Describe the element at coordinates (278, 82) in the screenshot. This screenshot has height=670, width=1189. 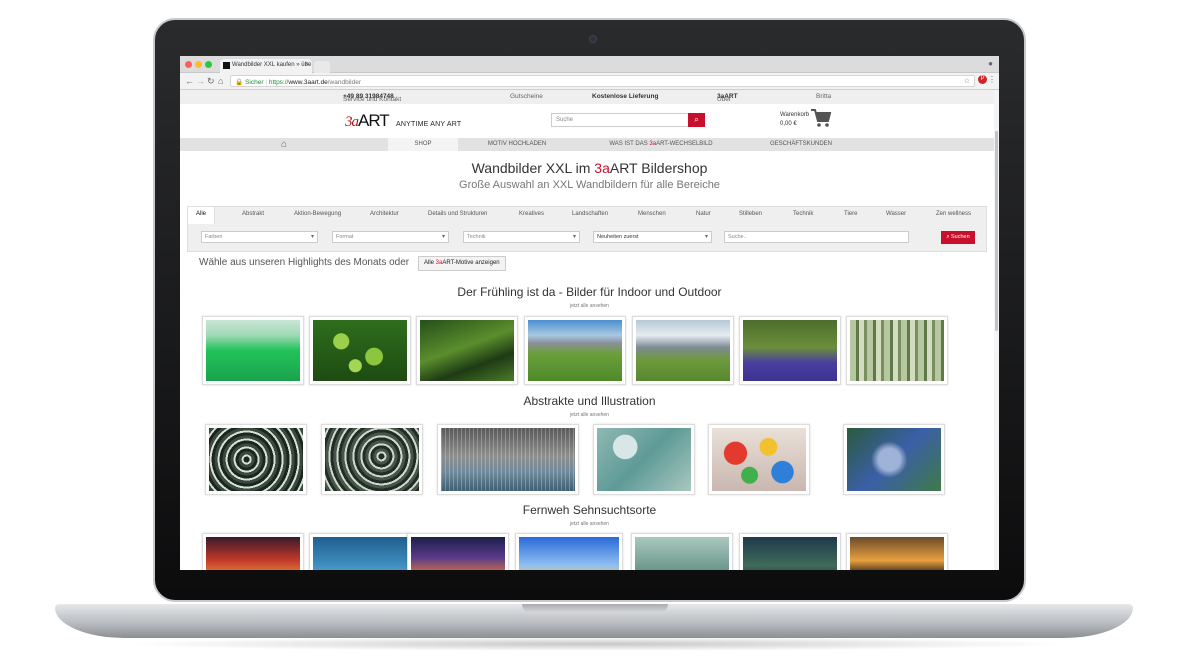
I see `url-scheme: https://` at that location.